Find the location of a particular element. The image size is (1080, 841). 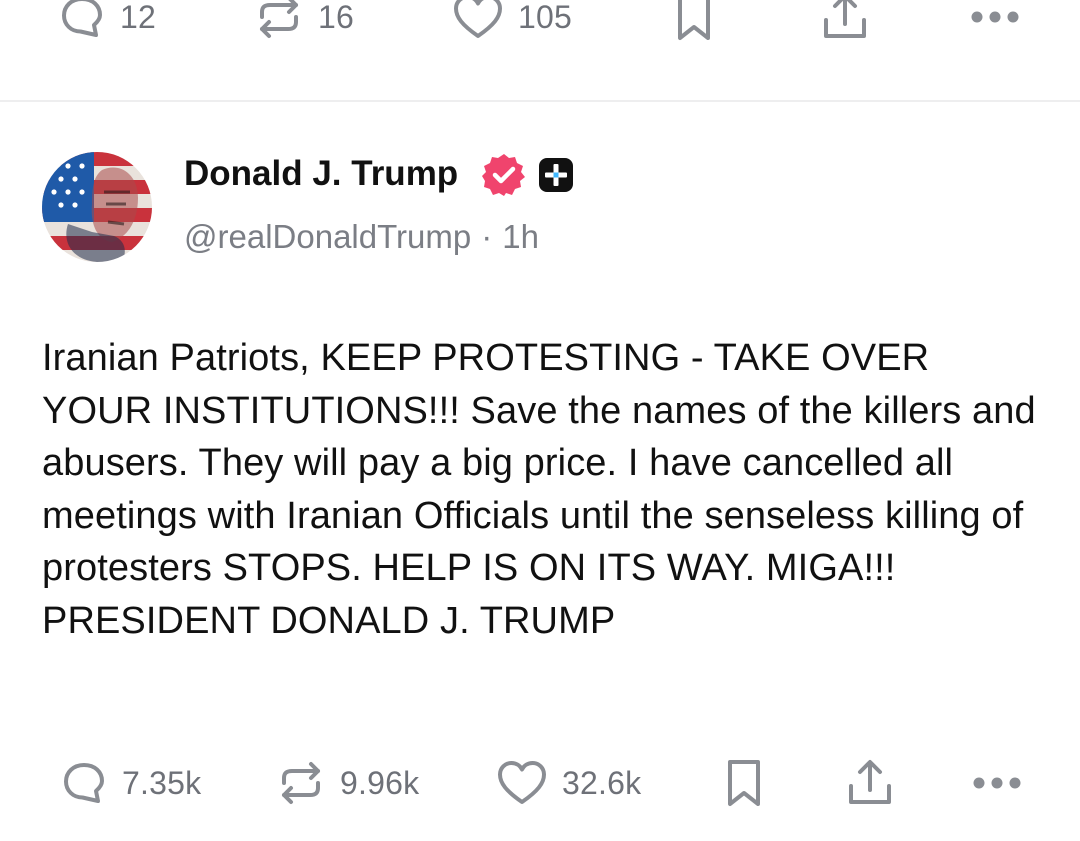

post-timestamp: 1h is located at coordinates (520, 237).